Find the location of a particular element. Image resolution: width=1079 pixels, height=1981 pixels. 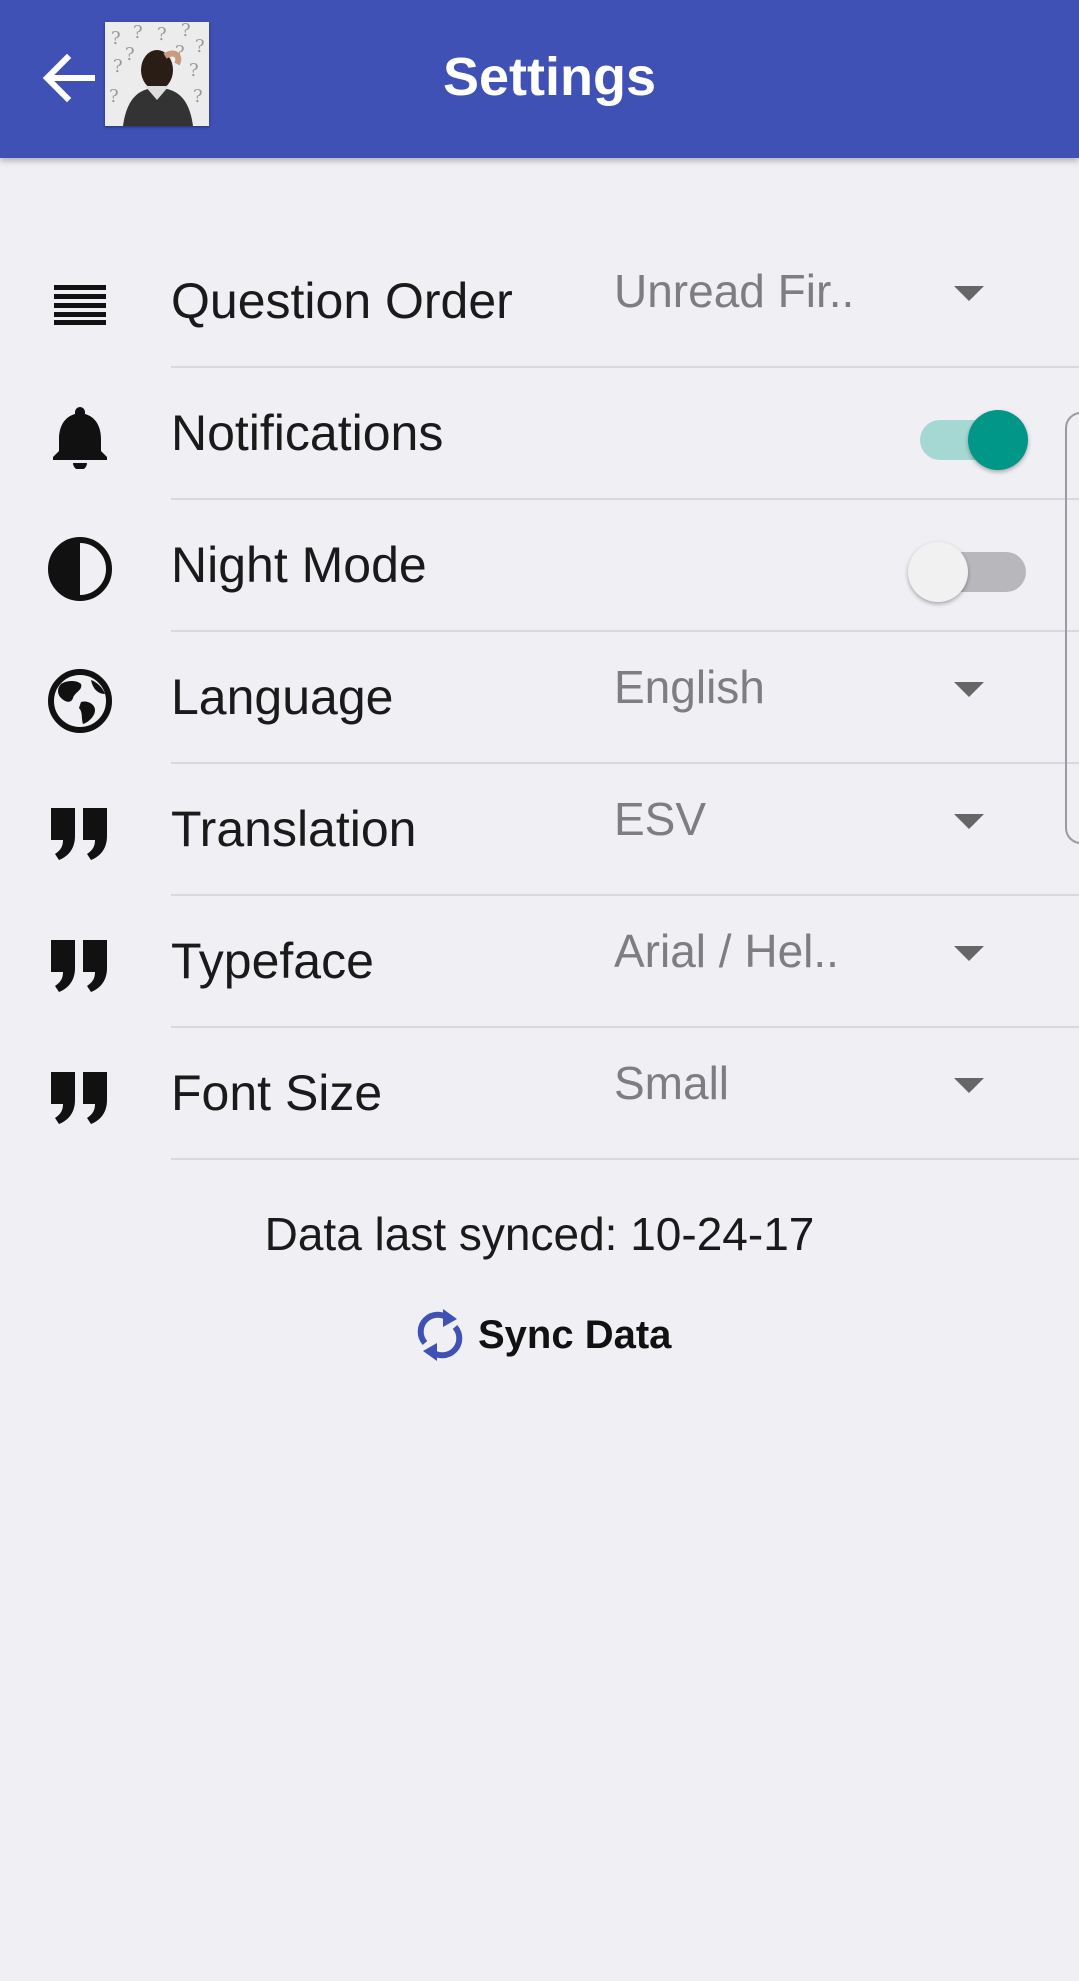

sync-data-button: Sync Data is located at coordinates (540, 1335).